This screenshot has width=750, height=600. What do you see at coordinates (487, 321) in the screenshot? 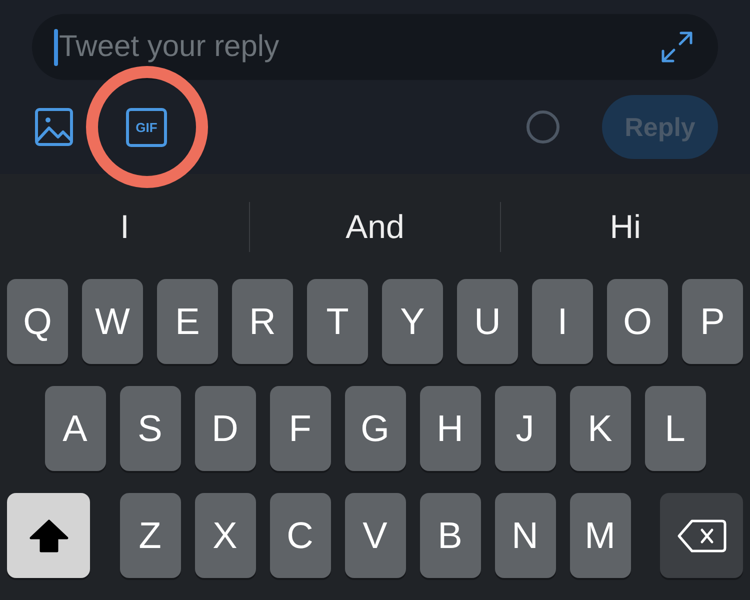
I see `key: U` at bounding box center [487, 321].